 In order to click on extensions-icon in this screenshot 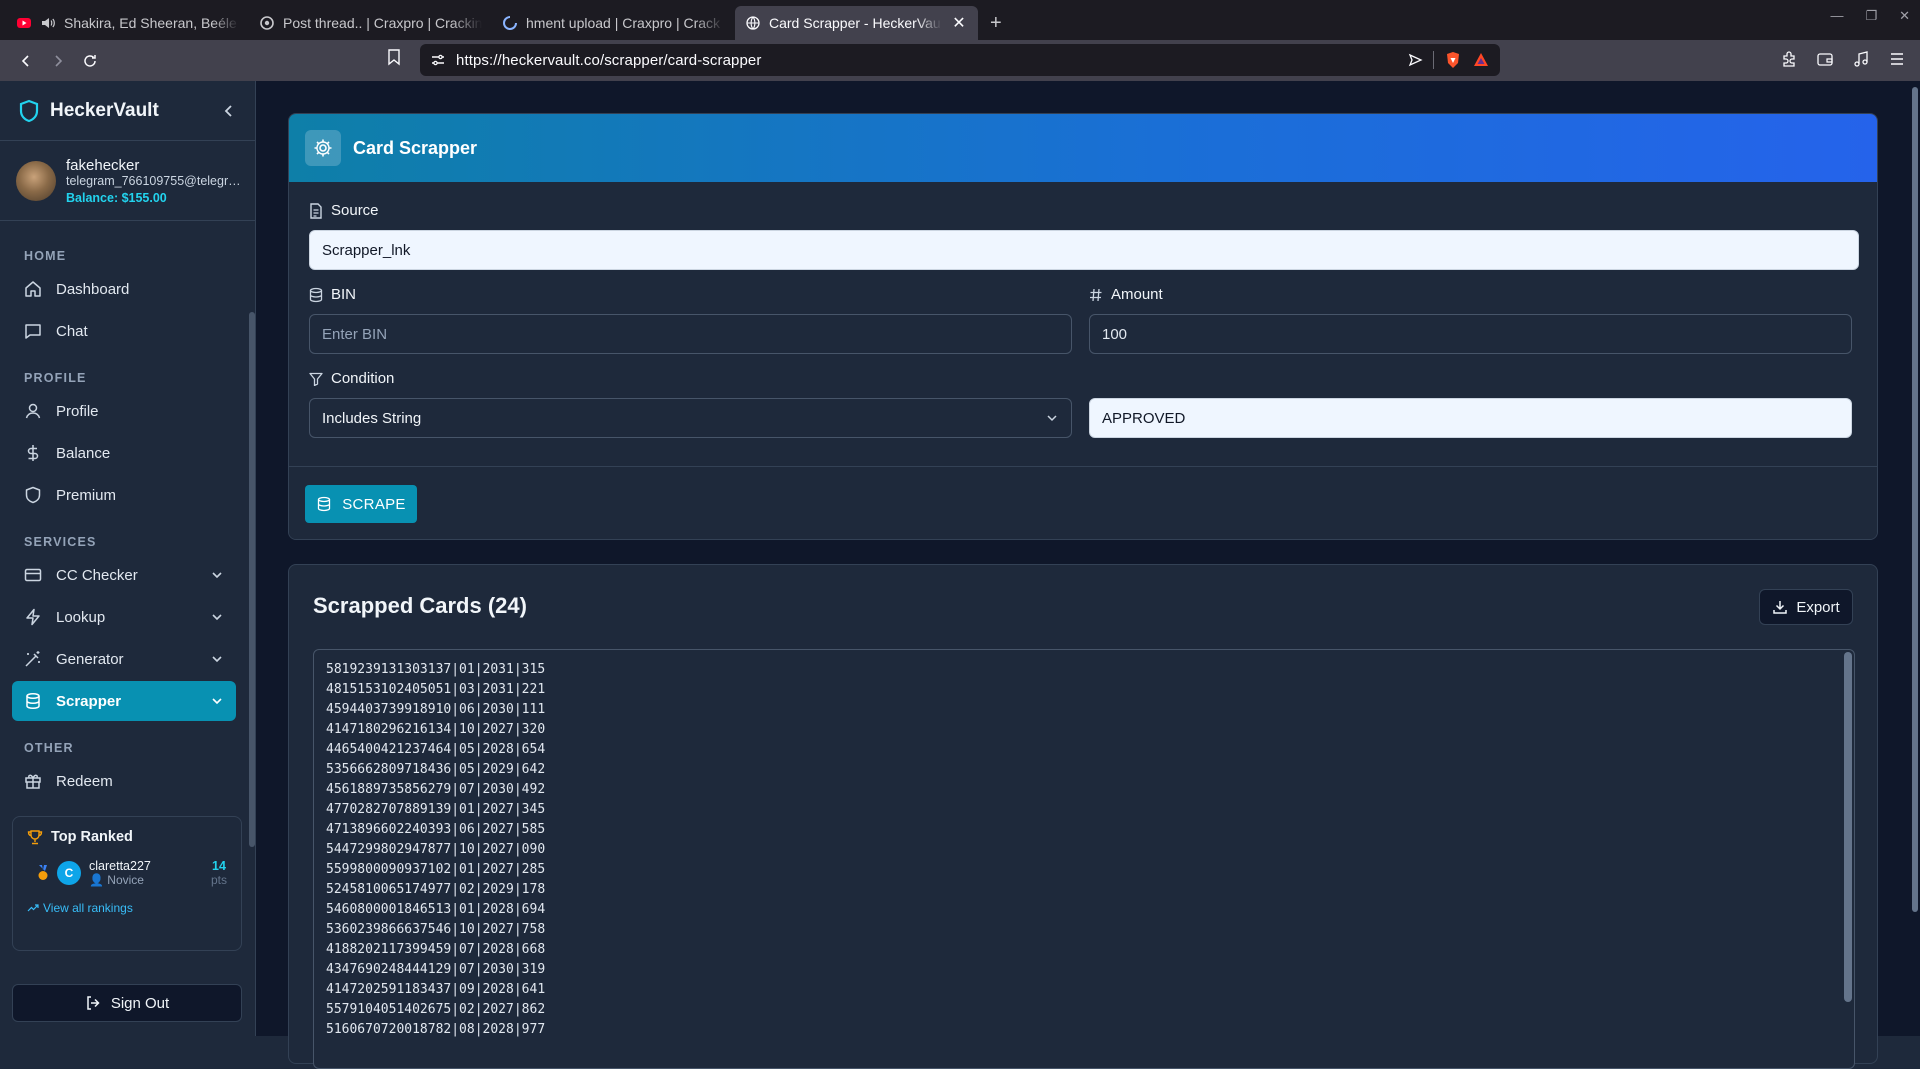, I will do `click(1789, 59)`.